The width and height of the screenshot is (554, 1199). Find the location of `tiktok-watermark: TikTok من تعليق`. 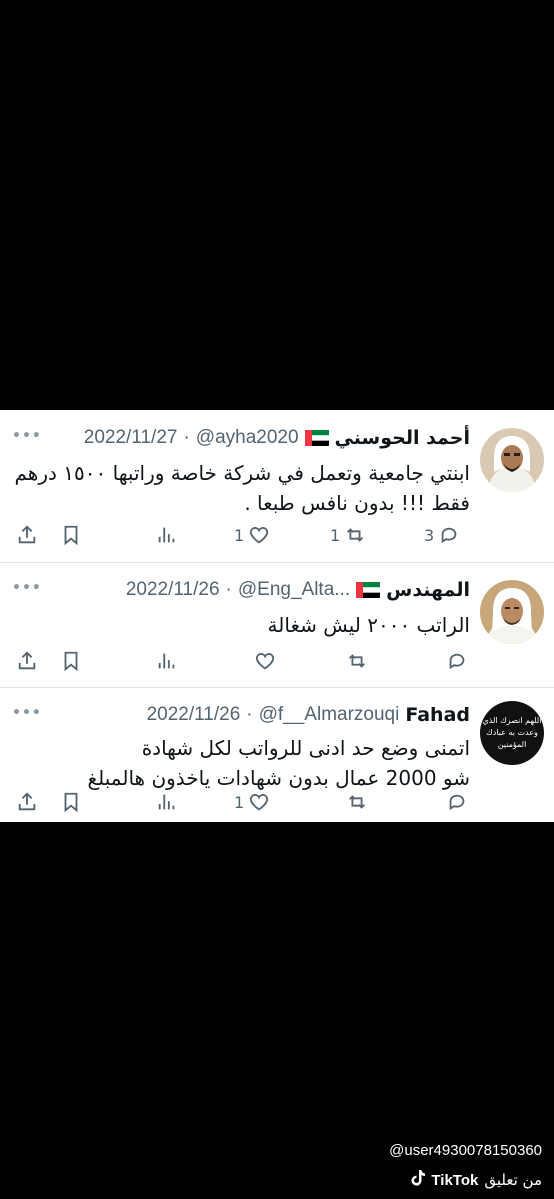

tiktok-watermark: TikTok من تعليق is located at coordinates (476, 1180).